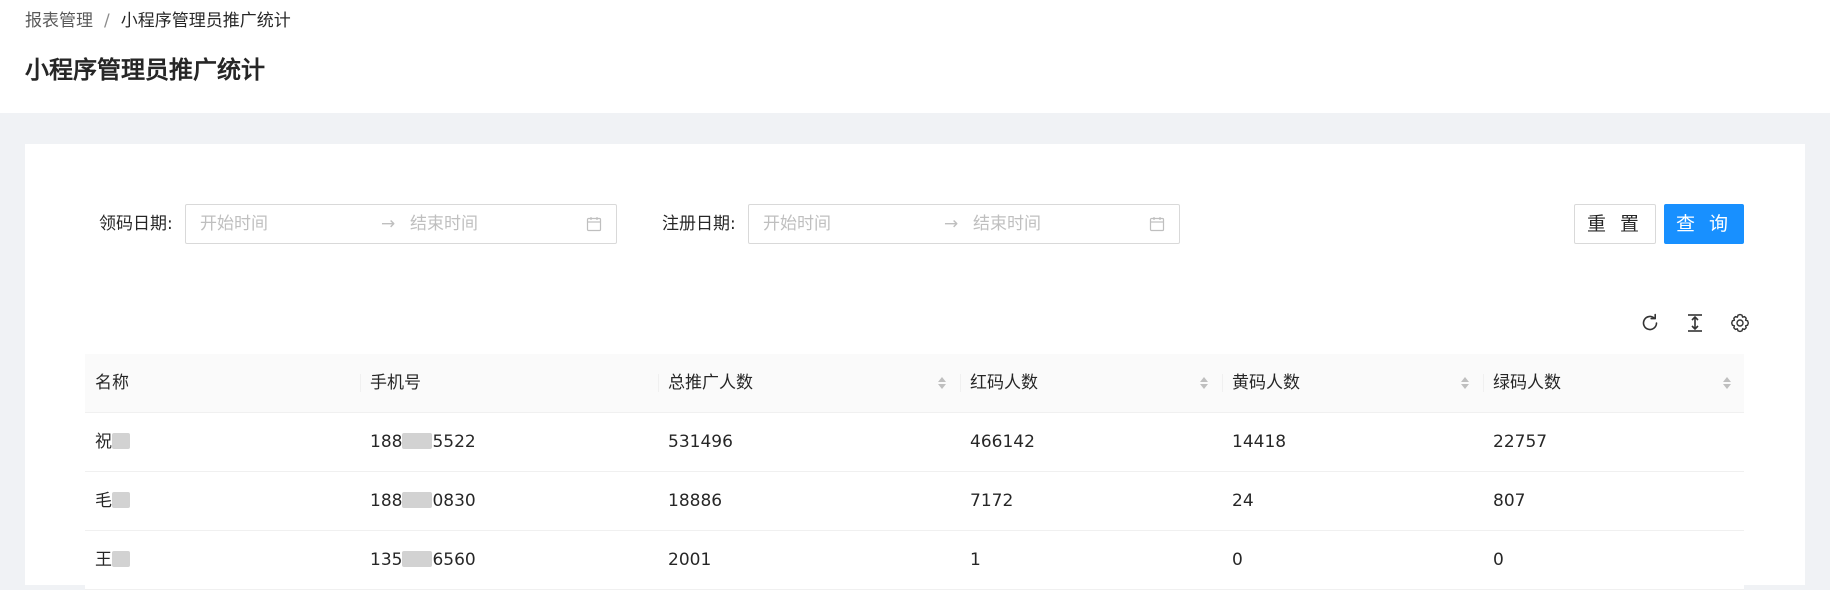  I want to click on cell-yellow: 24, so click(1243, 501).